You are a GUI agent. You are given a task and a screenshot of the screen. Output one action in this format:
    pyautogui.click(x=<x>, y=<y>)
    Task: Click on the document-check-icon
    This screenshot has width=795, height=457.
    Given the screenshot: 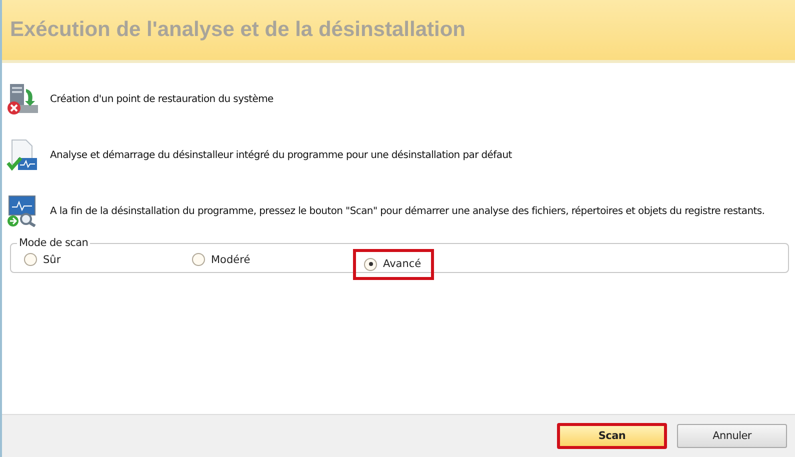 What is the action you would take?
    pyautogui.click(x=22, y=155)
    